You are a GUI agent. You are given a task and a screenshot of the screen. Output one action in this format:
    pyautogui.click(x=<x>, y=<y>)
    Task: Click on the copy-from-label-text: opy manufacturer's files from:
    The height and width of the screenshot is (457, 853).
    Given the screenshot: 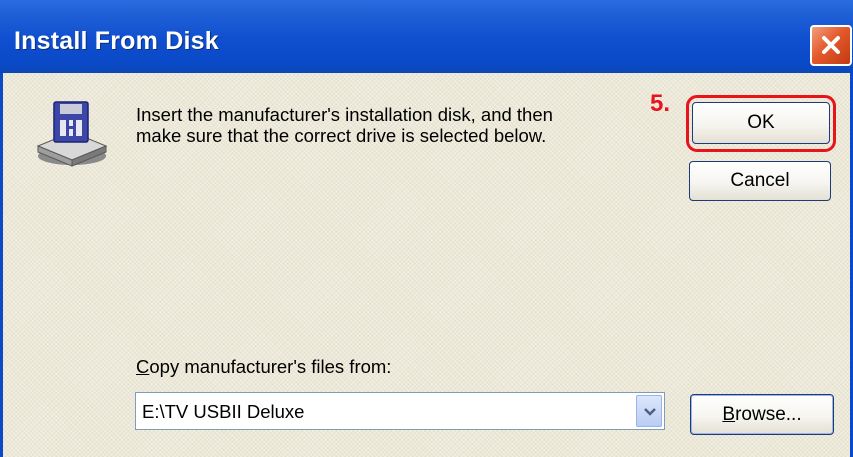 What is the action you would take?
    pyautogui.click(x=270, y=366)
    